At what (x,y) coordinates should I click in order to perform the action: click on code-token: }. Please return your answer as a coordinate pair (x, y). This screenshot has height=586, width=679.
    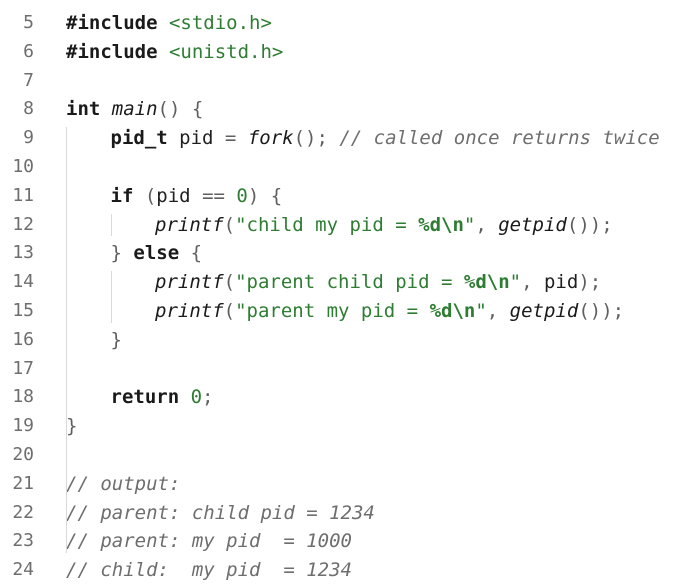
    Looking at the image, I should click on (116, 253).